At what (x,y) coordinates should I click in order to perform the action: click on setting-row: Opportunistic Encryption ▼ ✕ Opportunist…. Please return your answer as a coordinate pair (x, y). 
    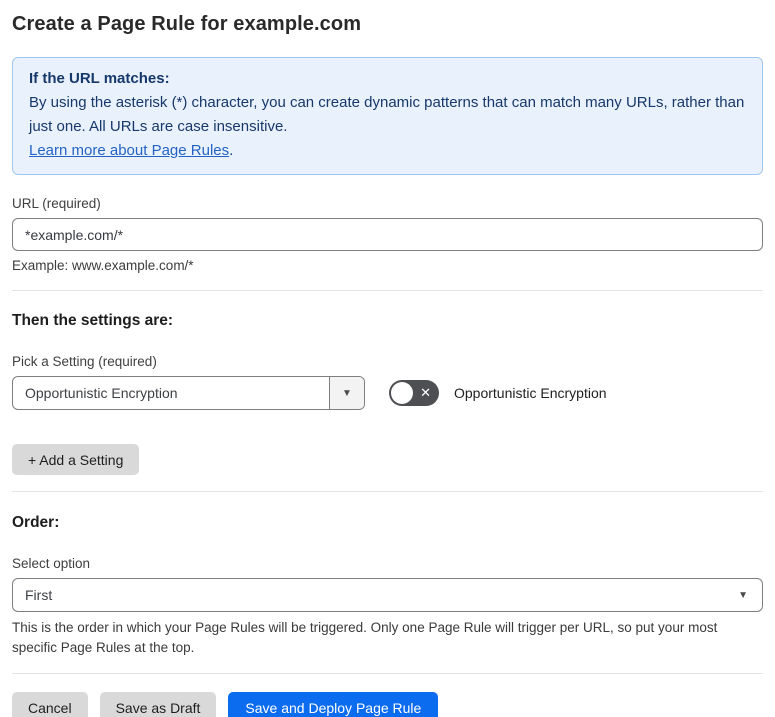
    Looking at the image, I should click on (387, 393).